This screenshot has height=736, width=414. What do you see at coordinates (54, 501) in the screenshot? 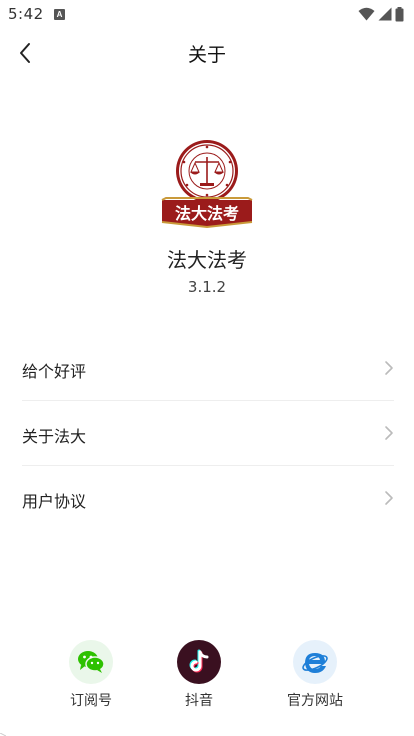
I see `menu-item-label: 用户协议` at bounding box center [54, 501].